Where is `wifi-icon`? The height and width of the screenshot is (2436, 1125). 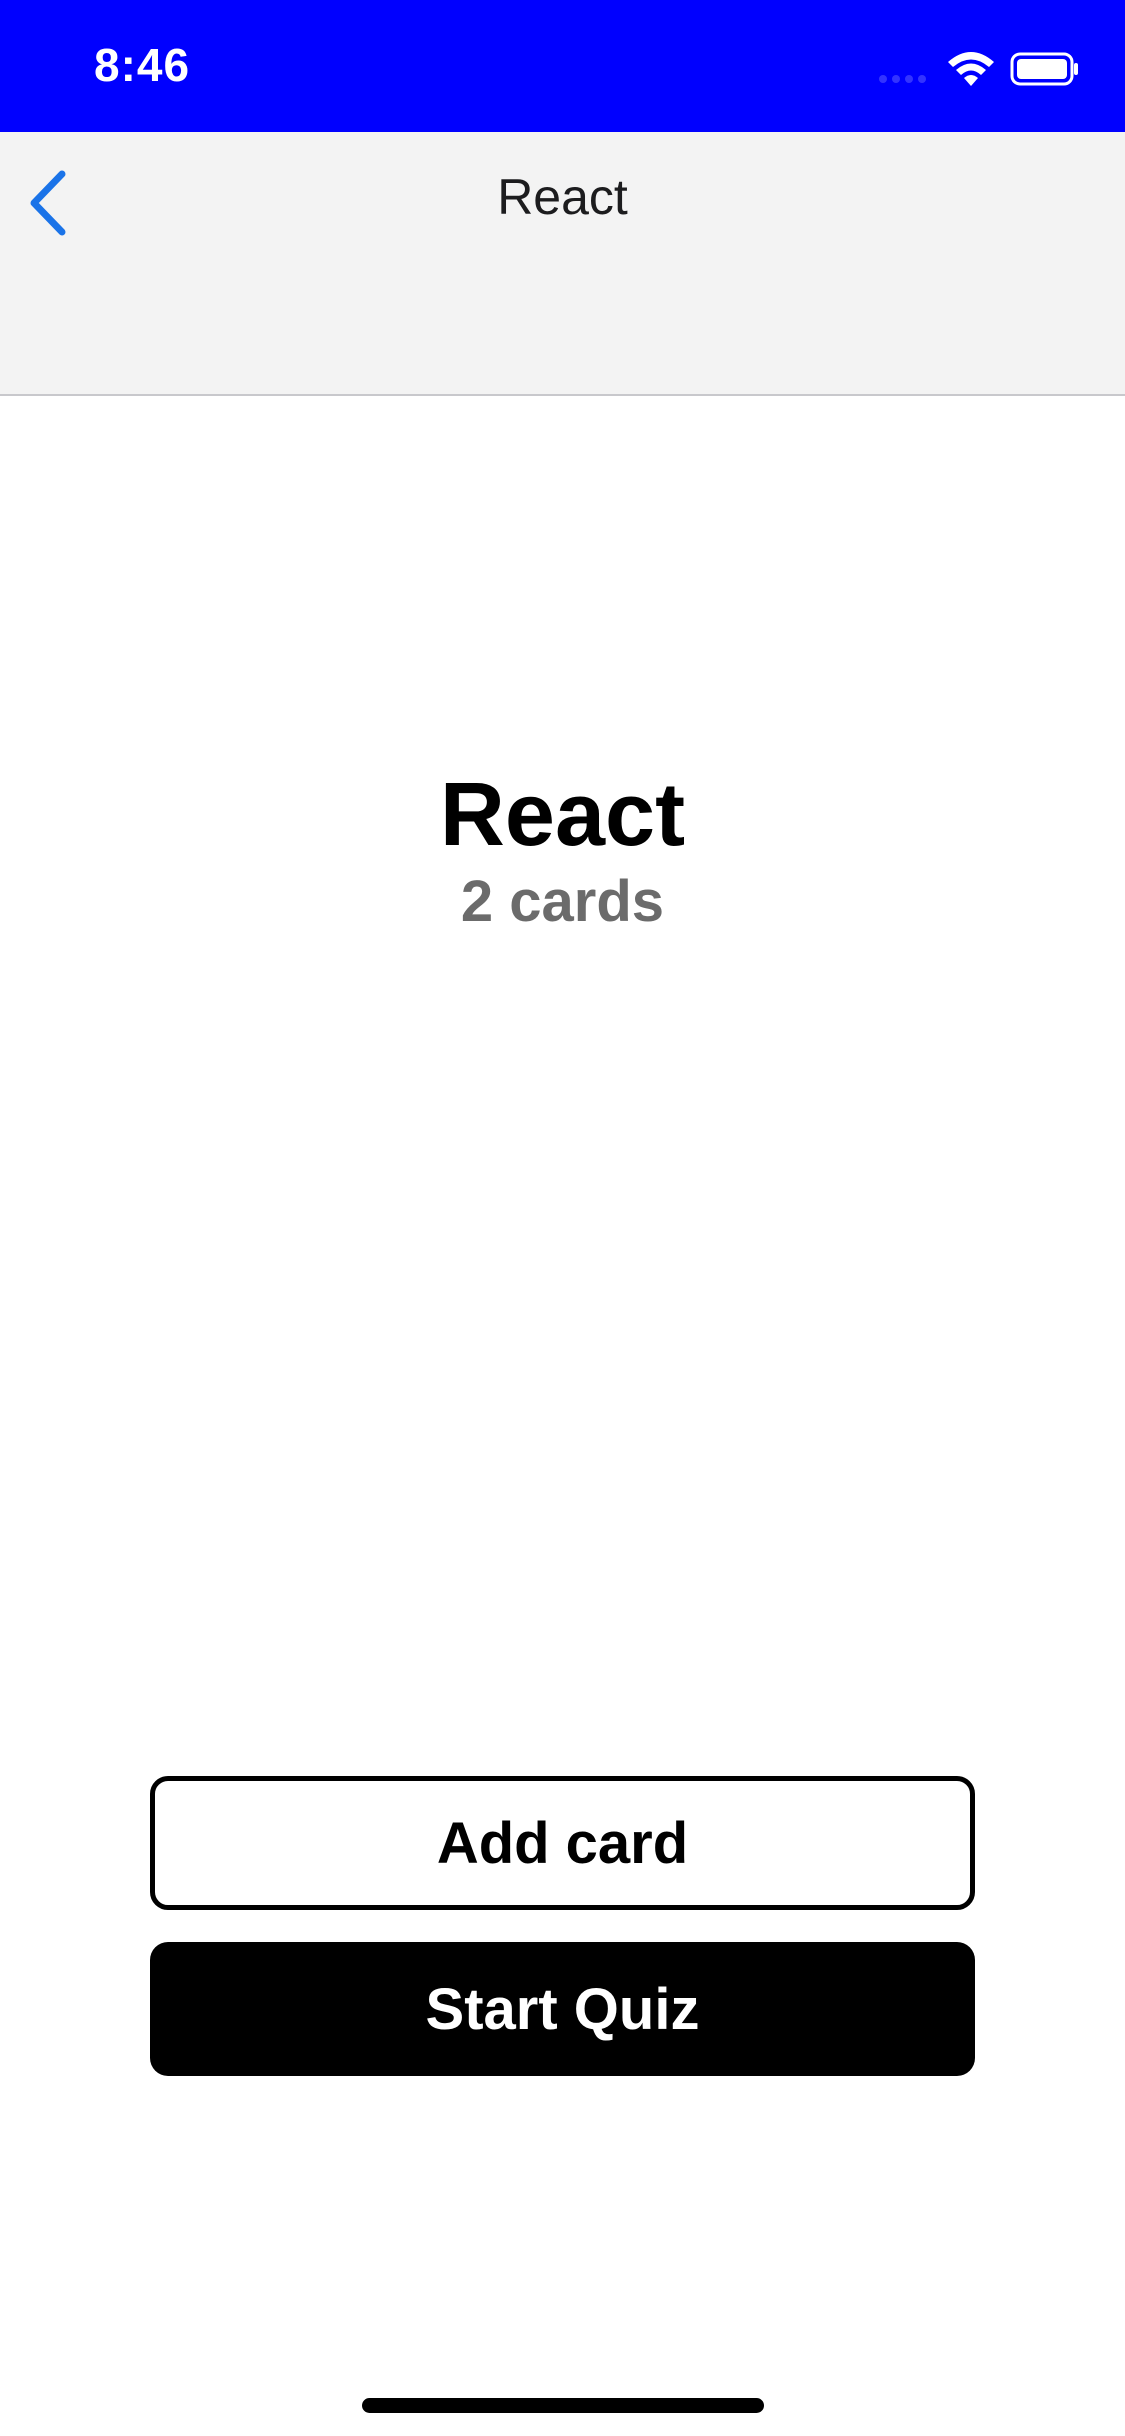 wifi-icon is located at coordinates (971, 69).